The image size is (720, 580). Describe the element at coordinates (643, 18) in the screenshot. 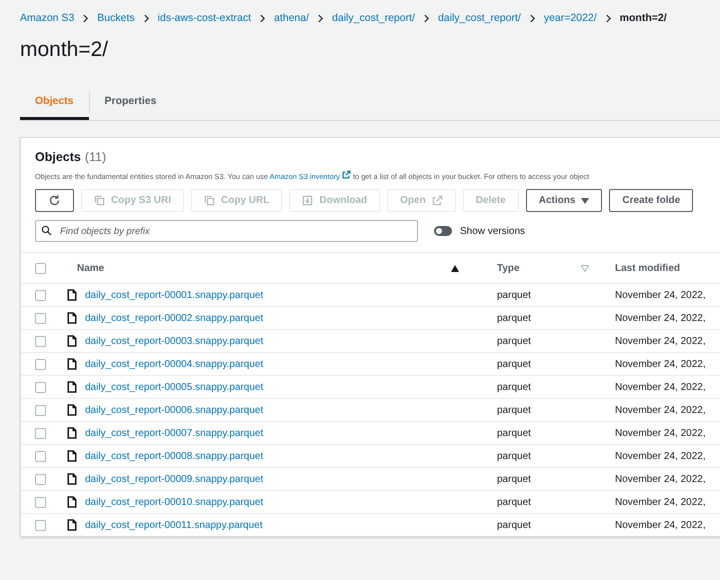

I see `current-breadcrumb: month=2/` at that location.